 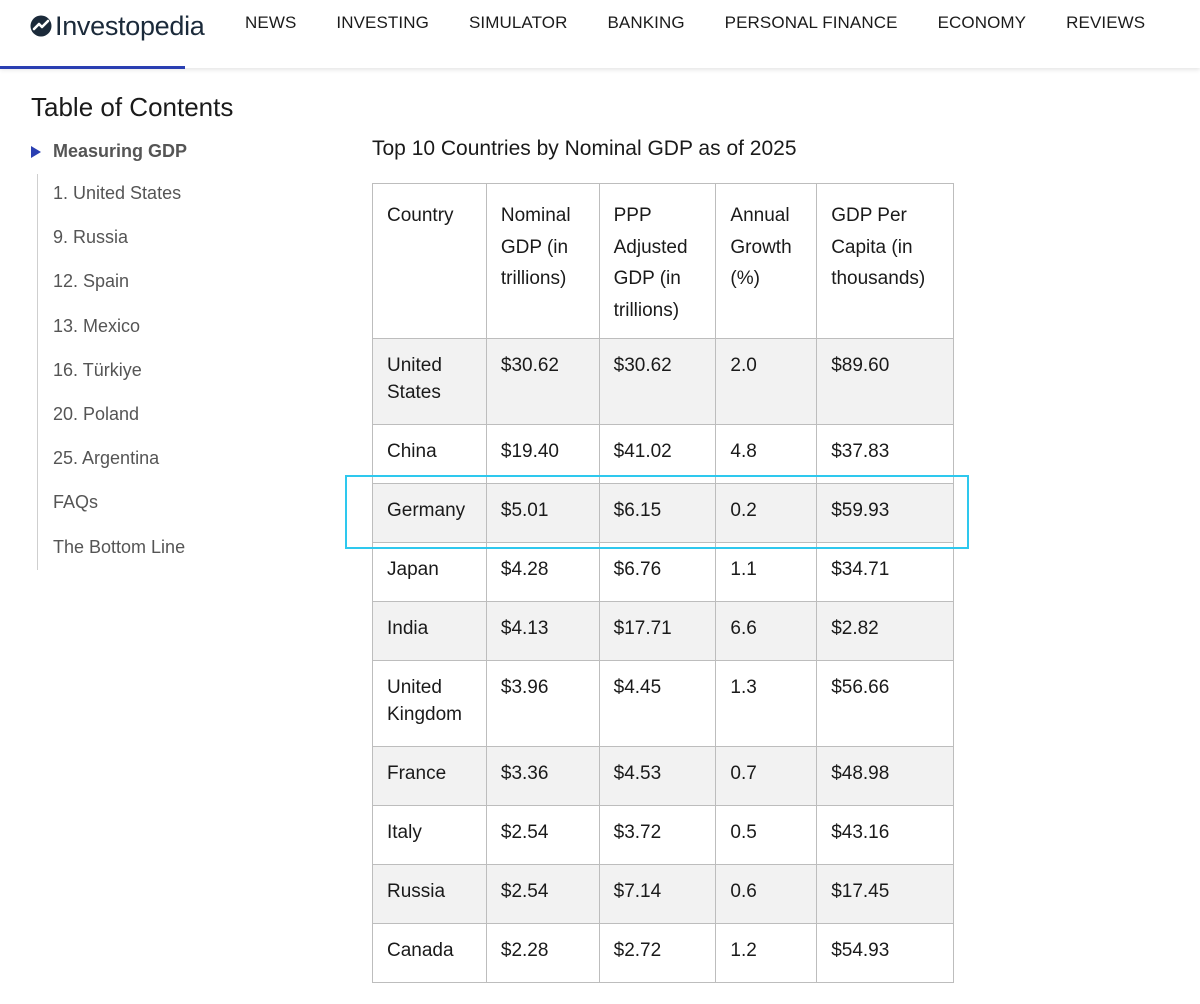 What do you see at coordinates (119, 202) in the screenshot?
I see `toc-item-united-states: 1. United States` at bounding box center [119, 202].